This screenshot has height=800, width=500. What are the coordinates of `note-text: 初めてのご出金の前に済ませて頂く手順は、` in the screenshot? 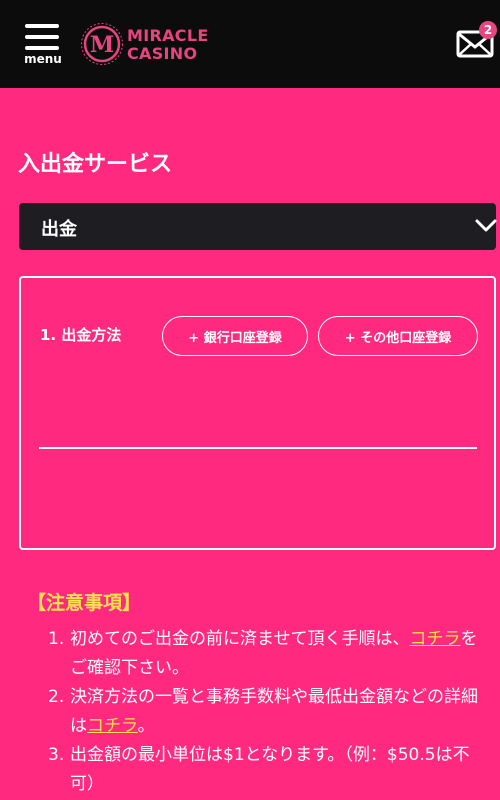 It's located at (240, 639).